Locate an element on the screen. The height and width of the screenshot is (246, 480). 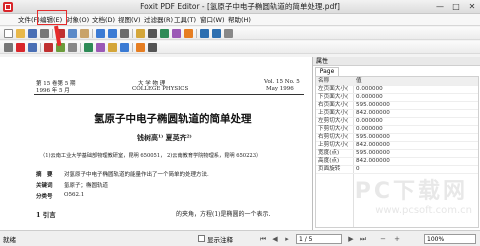
watermark-text: PC下载网 is located at coordinates (411, 191).